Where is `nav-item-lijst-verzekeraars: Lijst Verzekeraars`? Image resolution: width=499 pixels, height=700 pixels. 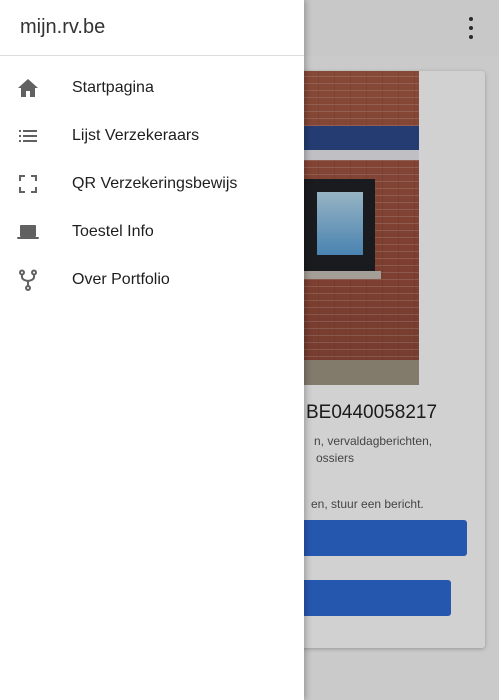
nav-item-lijst-verzekeraars: Lijst Verzekeraars is located at coordinates (152, 136).